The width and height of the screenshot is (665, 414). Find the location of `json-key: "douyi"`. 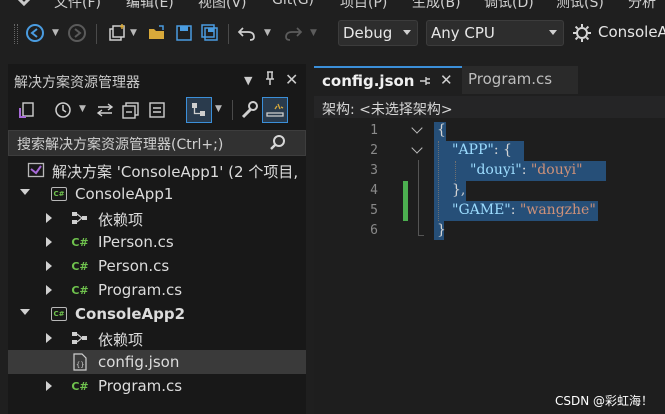

json-key: "douyi" is located at coordinates (496, 170).